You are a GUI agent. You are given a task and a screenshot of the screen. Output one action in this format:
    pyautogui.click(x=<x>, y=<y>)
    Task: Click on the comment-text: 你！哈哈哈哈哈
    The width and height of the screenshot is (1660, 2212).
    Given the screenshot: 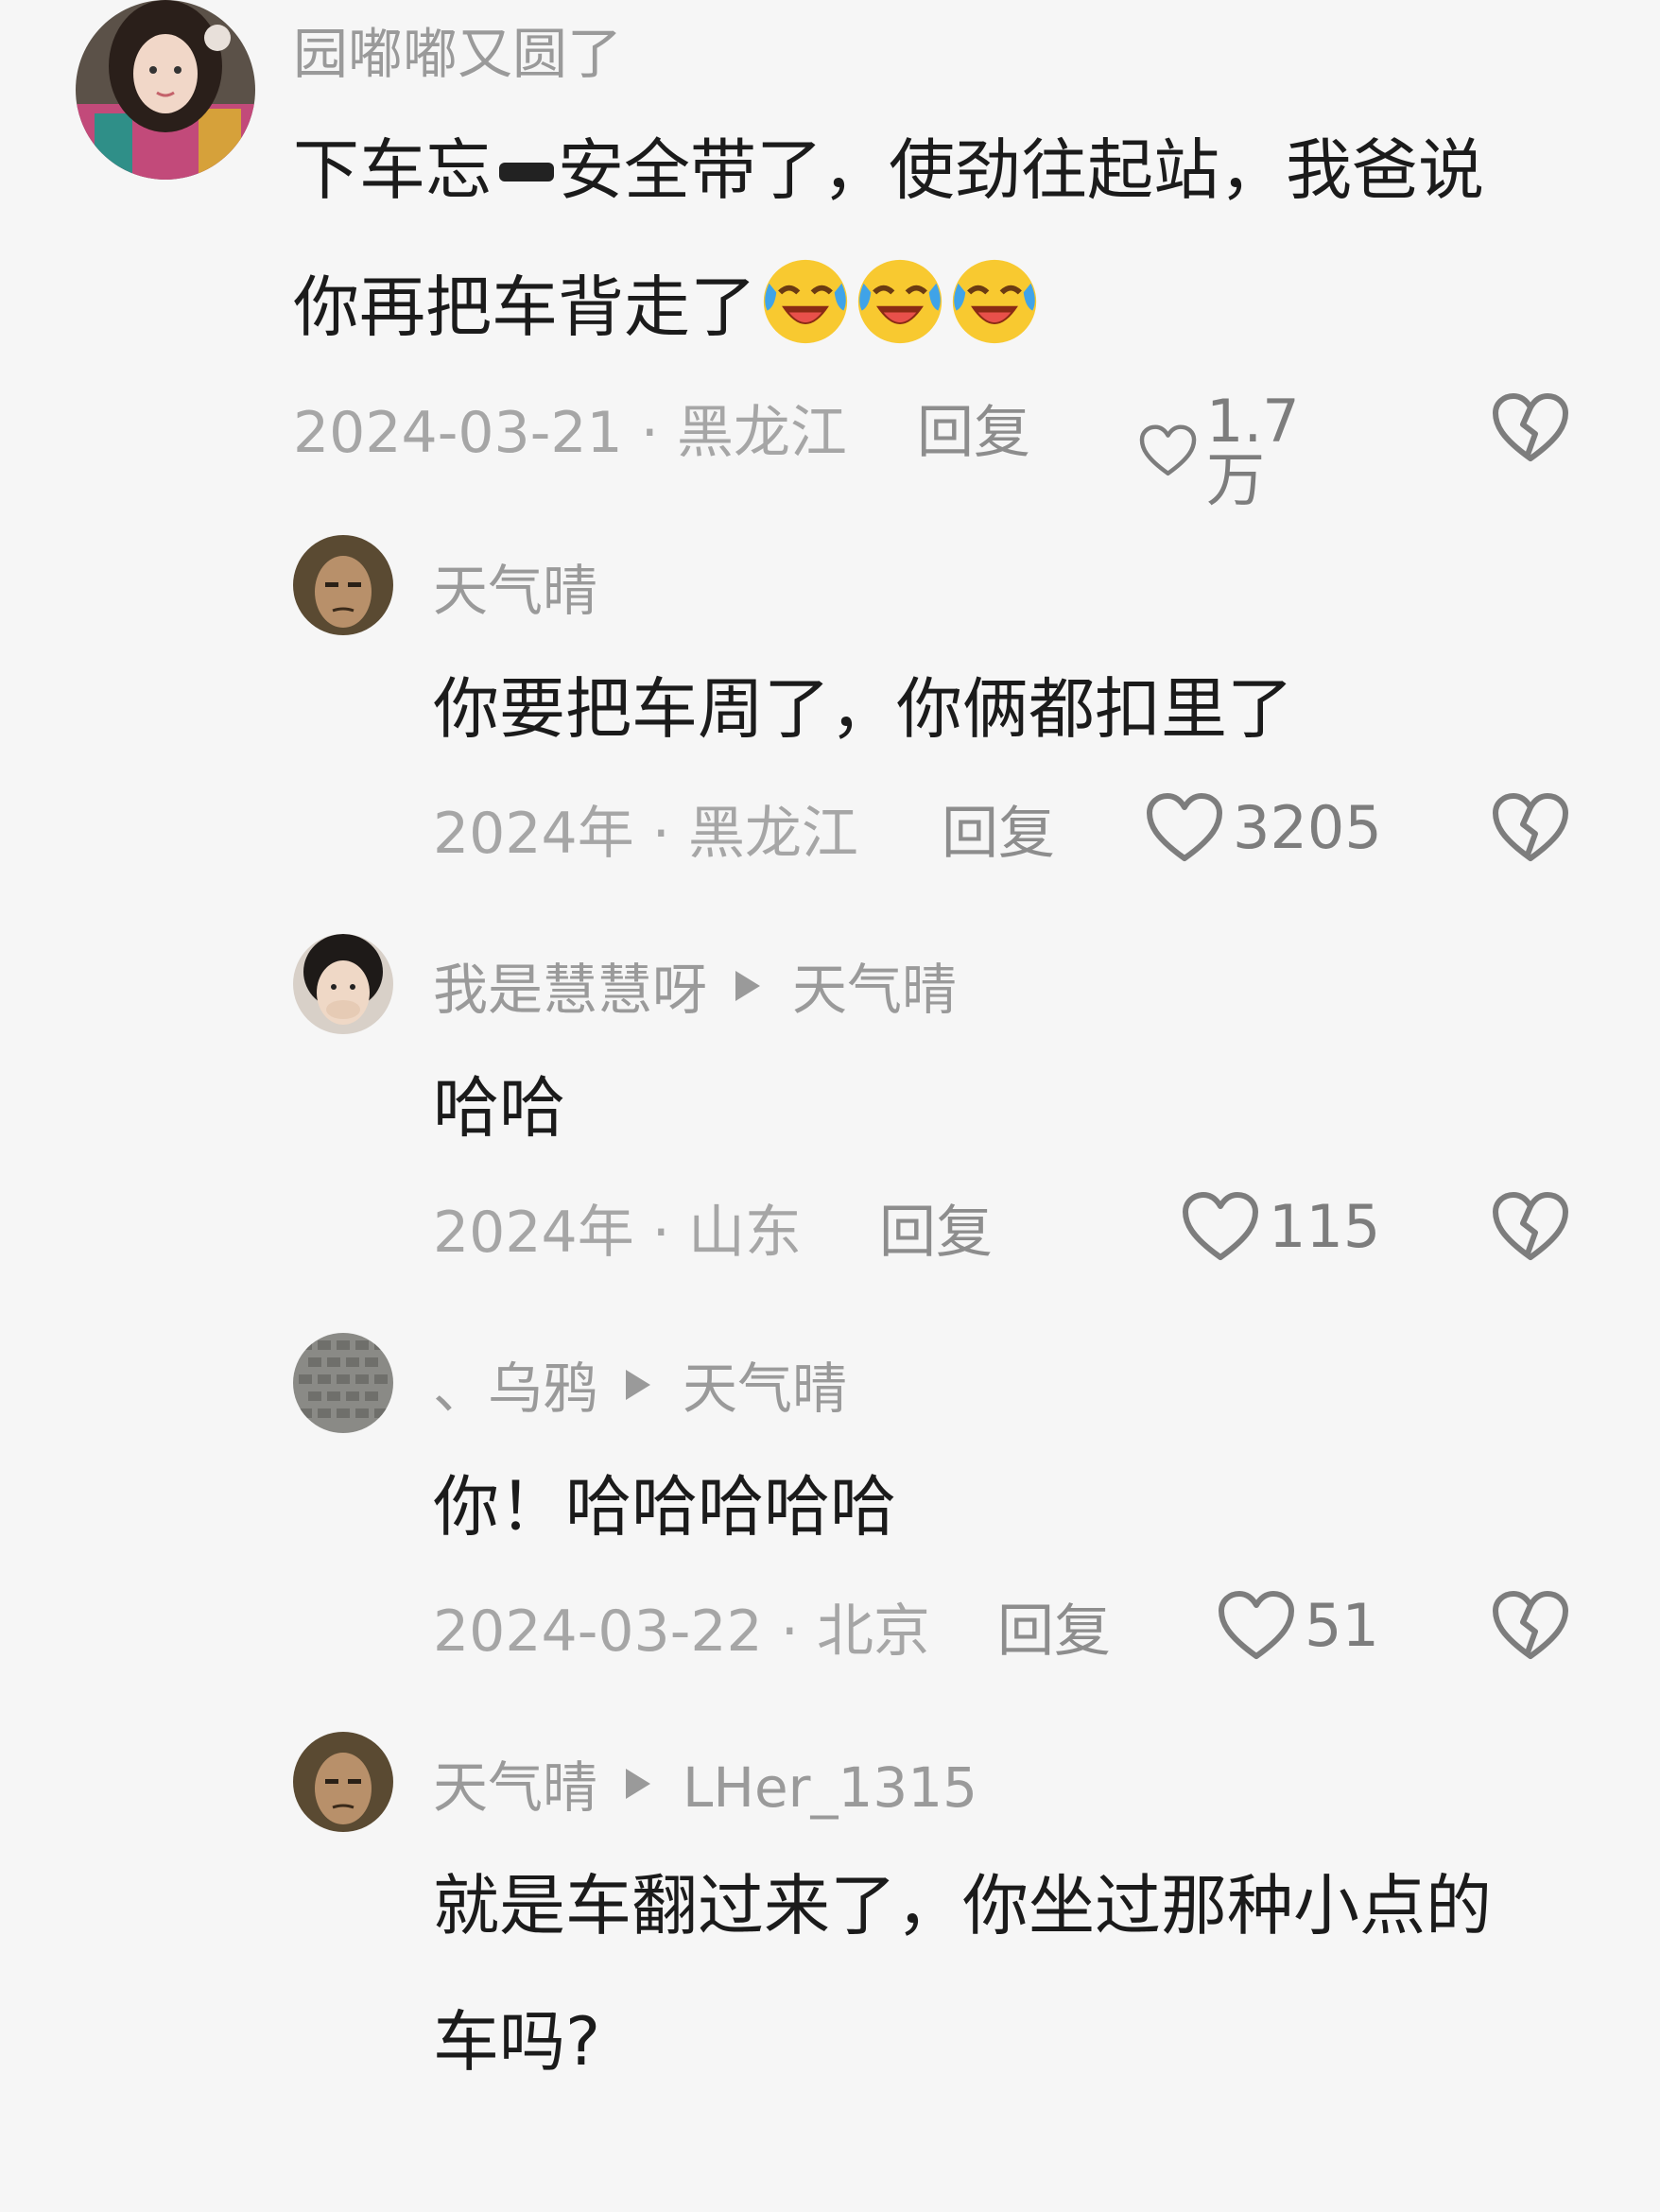 What is the action you would take?
    pyautogui.click(x=665, y=1507)
    